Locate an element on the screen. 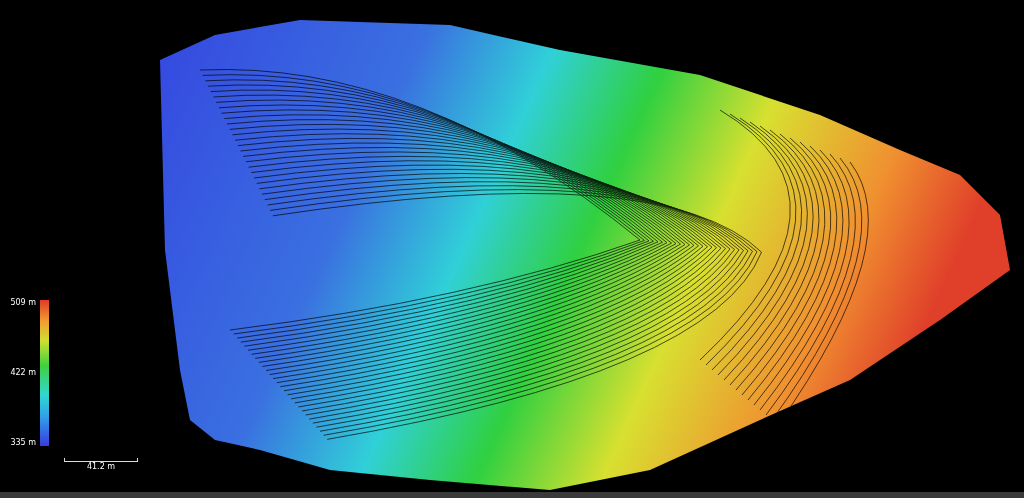  elevation-label: 335 m is located at coordinates (23, 443).